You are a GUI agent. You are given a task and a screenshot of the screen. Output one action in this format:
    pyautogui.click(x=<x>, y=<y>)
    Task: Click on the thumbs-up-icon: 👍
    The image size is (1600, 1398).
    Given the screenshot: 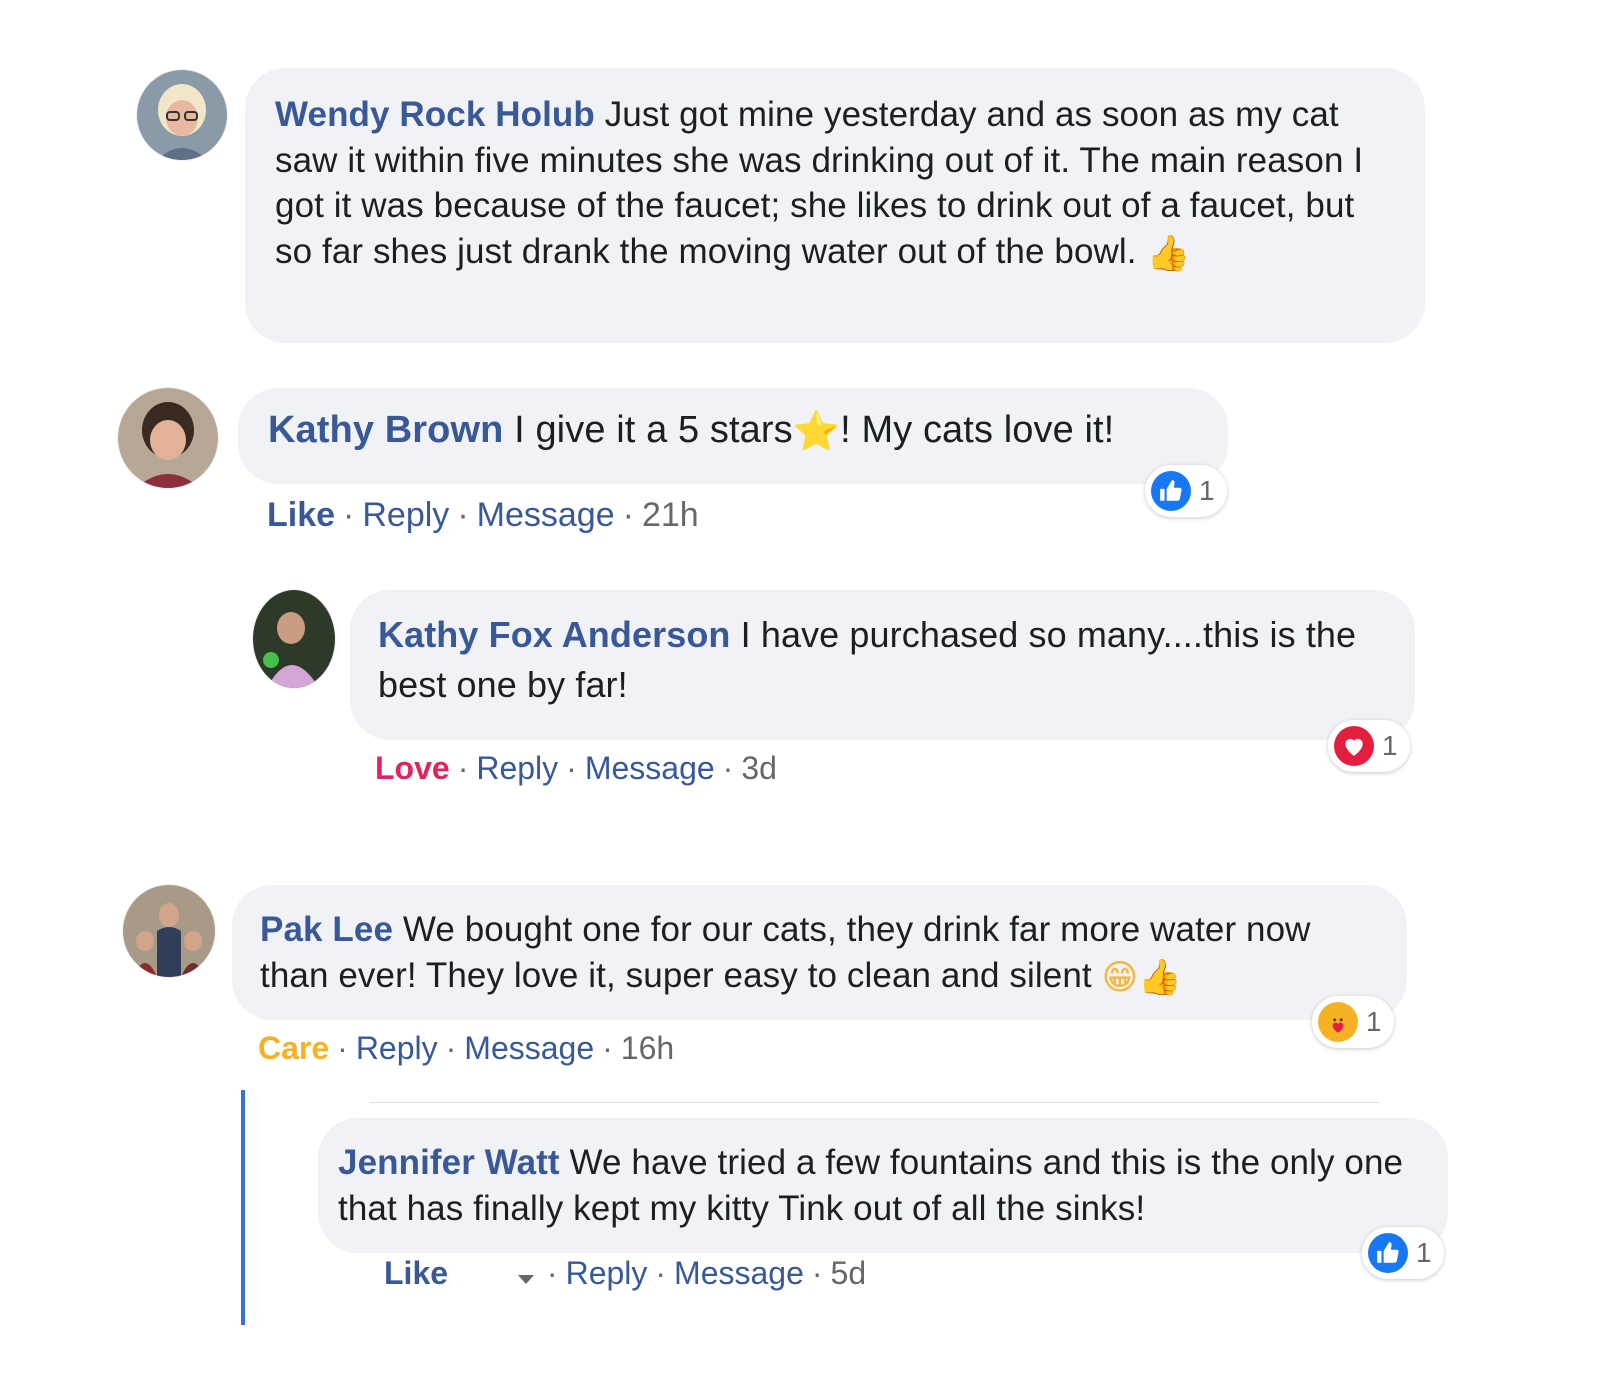 What is the action you would take?
    pyautogui.click(x=1168, y=253)
    